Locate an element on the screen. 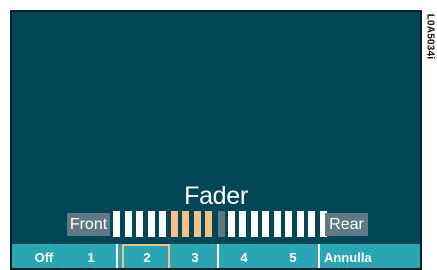 The width and height of the screenshot is (437, 270). menu-4-button: 4 is located at coordinates (244, 256).